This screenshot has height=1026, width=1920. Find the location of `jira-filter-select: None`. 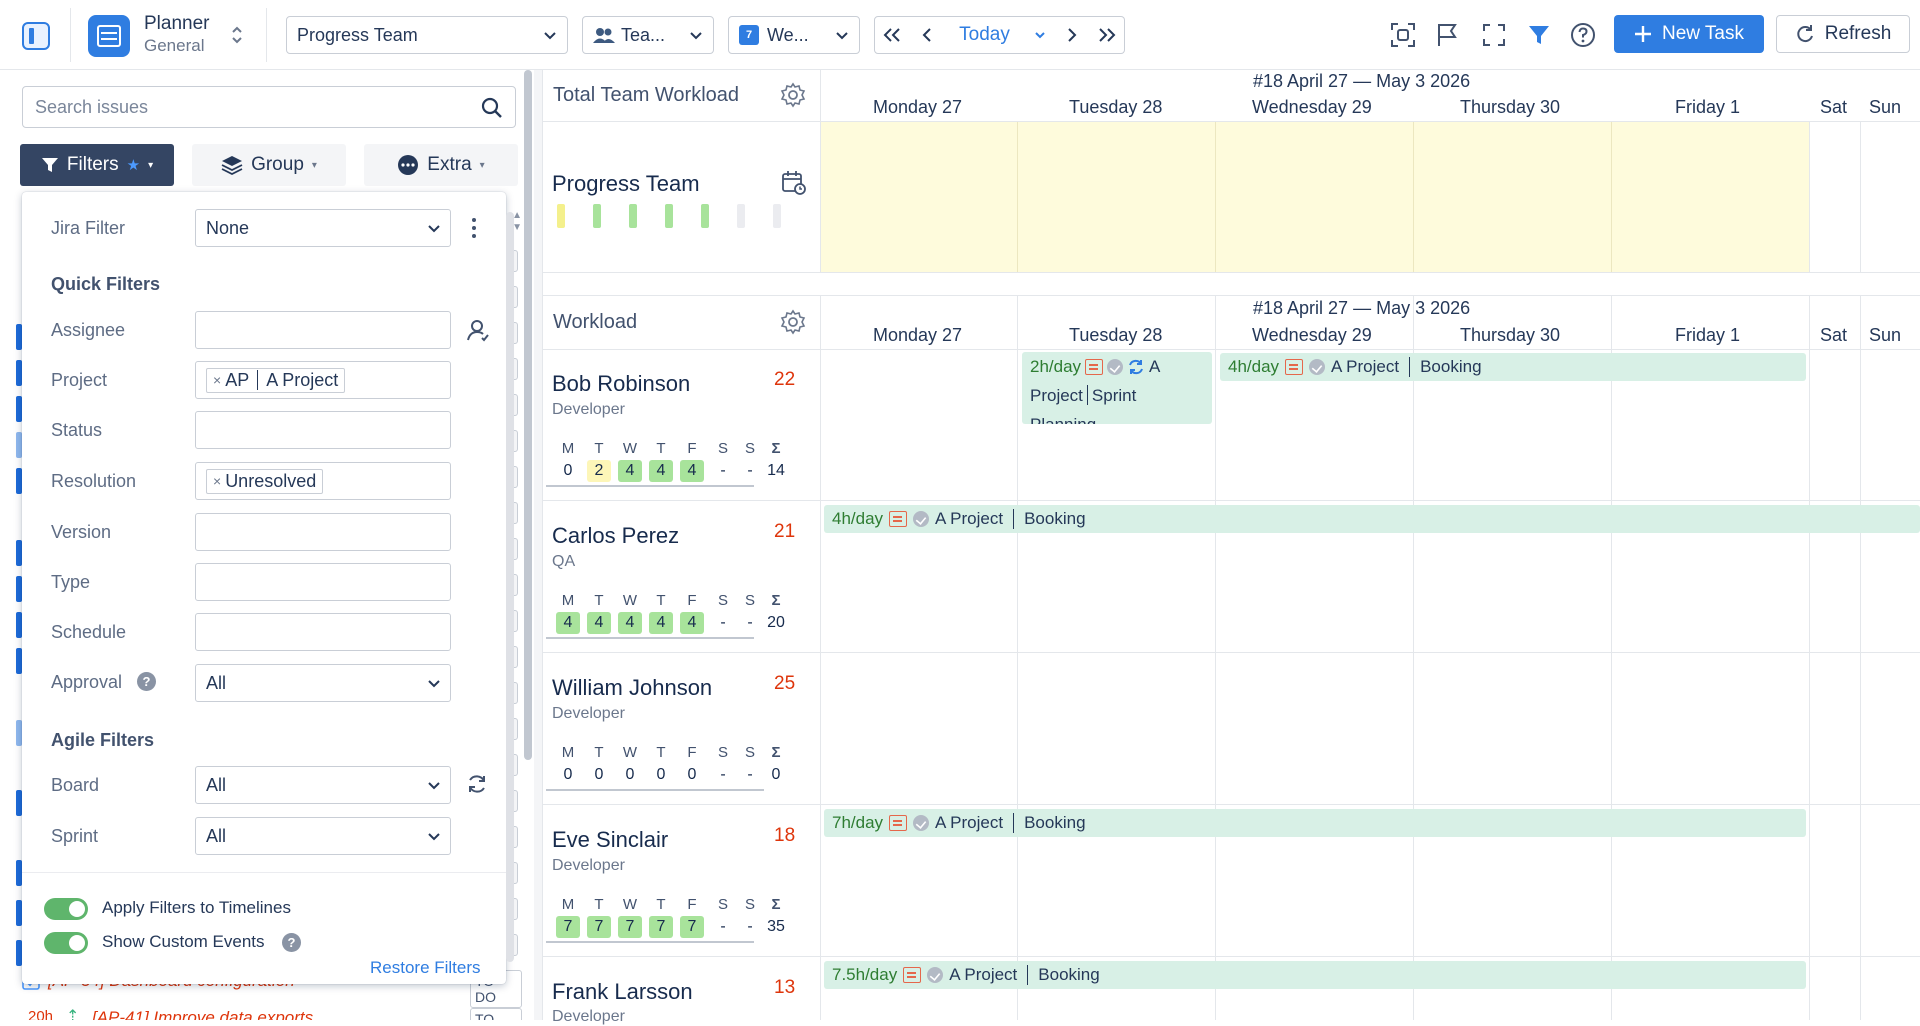

jira-filter-select: None is located at coordinates (323, 228).